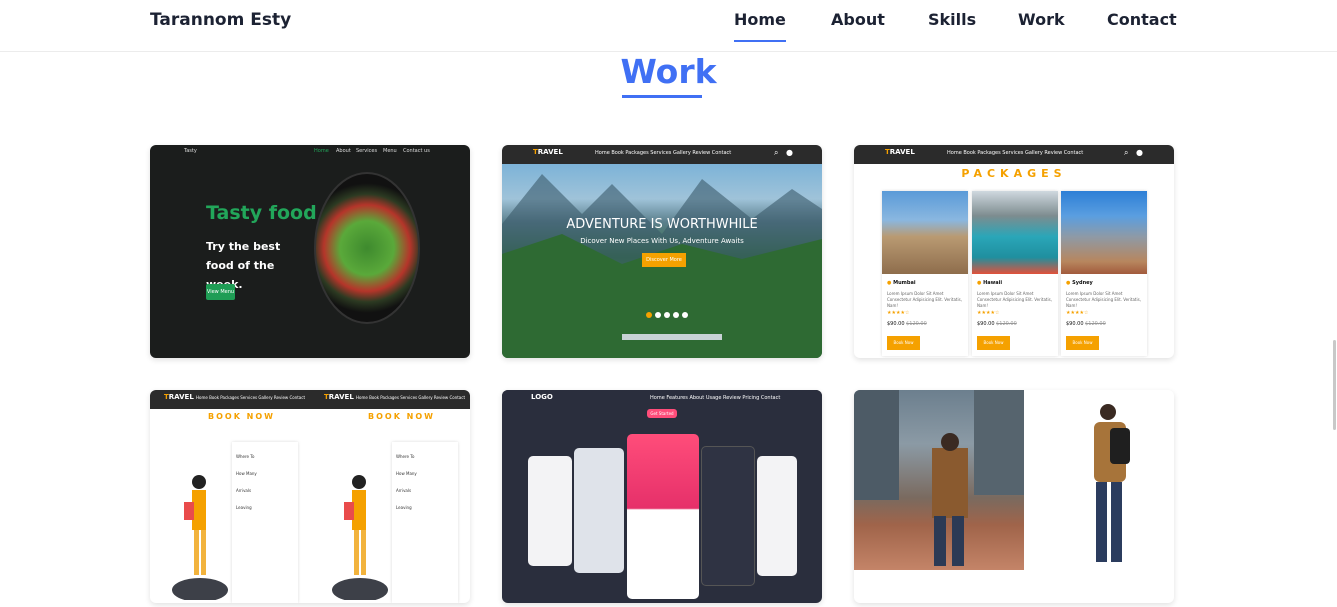 The image size is (1337, 607). I want to click on get-started-button: Get Started, so click(662, 413).